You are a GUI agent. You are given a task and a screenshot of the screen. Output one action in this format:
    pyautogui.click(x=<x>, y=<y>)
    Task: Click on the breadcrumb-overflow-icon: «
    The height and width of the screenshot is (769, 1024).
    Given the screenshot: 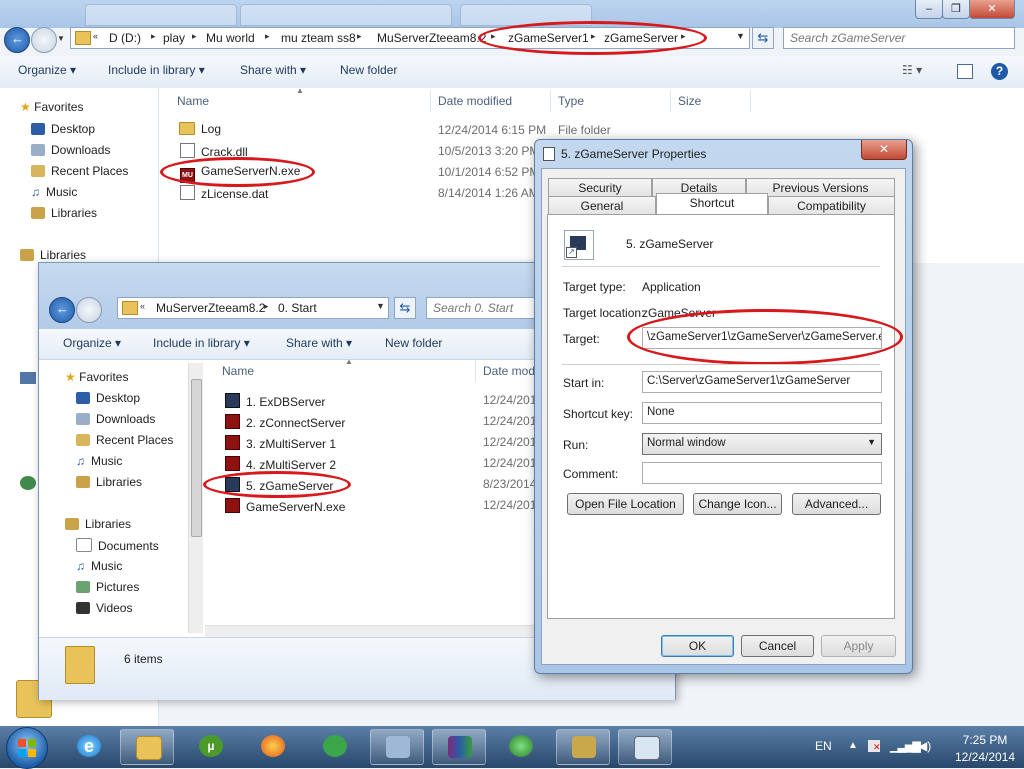 What is the action you would take?
    pyautogui.click(x=95, y=36)
    